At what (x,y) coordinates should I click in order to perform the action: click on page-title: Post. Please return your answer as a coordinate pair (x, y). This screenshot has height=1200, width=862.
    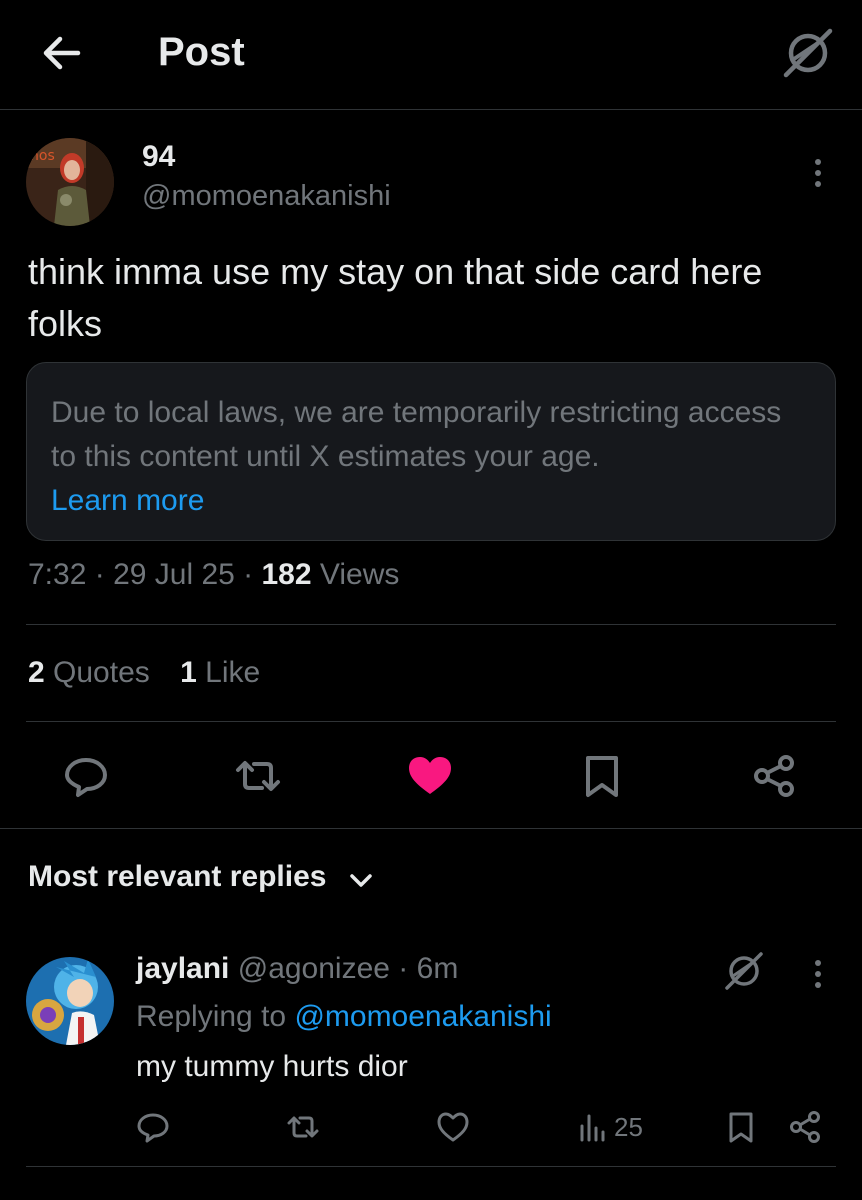
    Looking at the image, I should click on (201, 52).